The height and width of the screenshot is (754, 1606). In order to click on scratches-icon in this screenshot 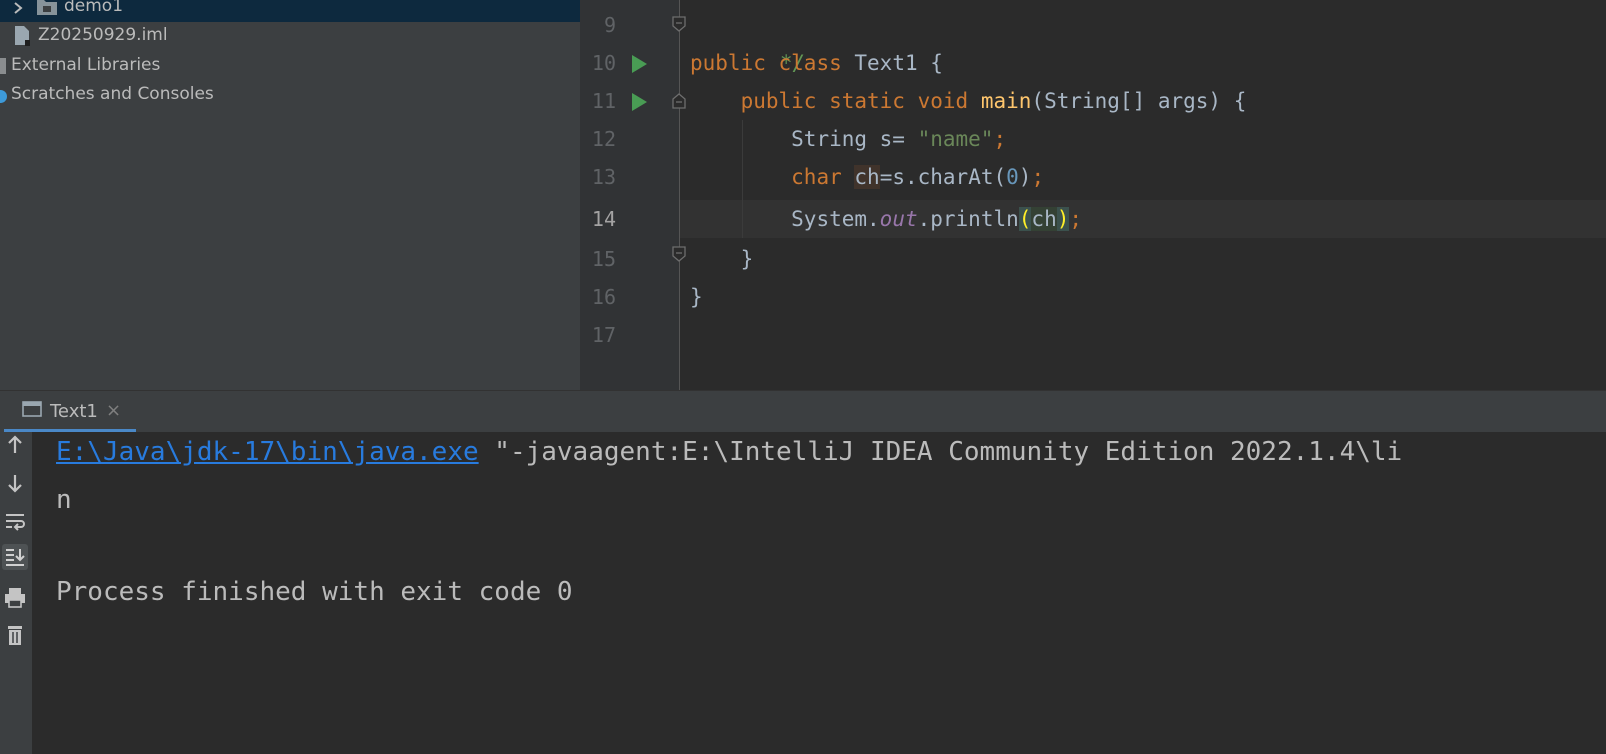, I will do `click(3, 96)`.